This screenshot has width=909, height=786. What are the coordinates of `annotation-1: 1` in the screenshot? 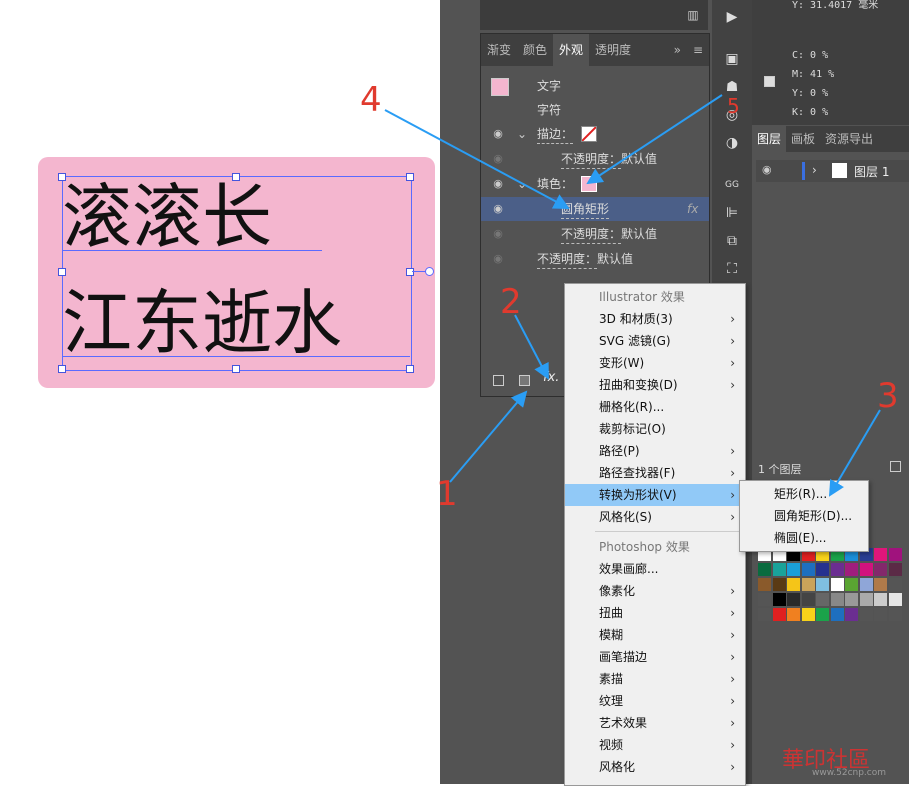 It's located at (447, 494).